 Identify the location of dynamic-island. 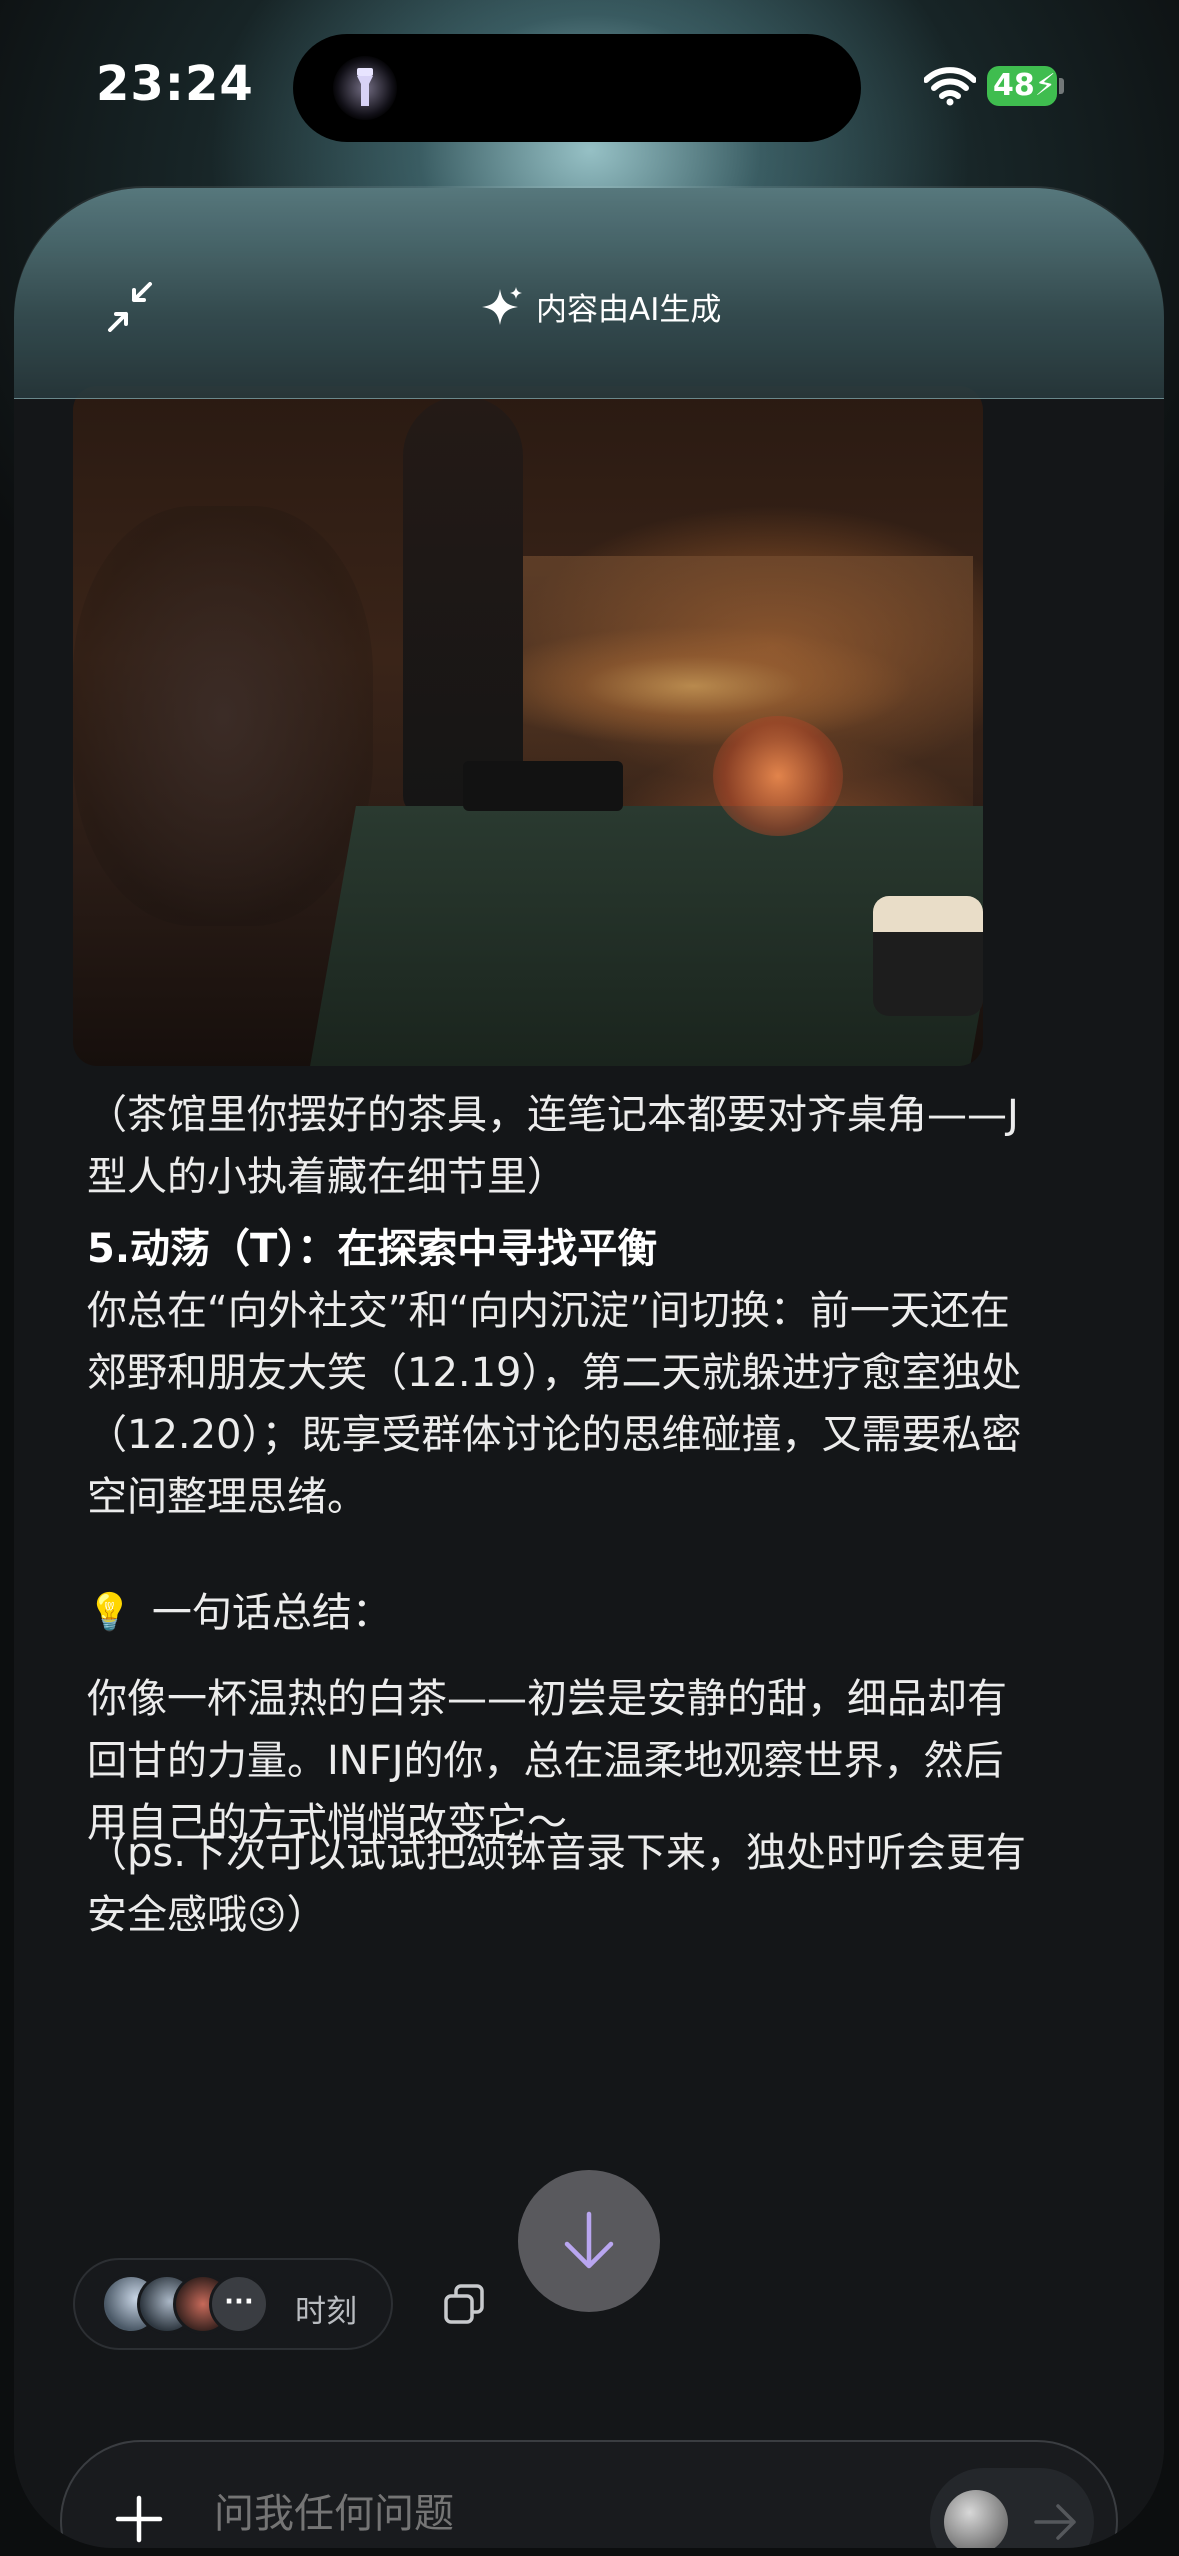
(577, 88).